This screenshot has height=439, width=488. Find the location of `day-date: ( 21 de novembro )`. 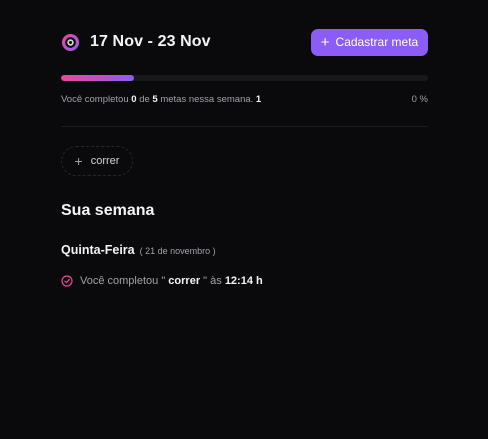

day-date: ( 21 de novembro ) is located at coordinates (177, 251).